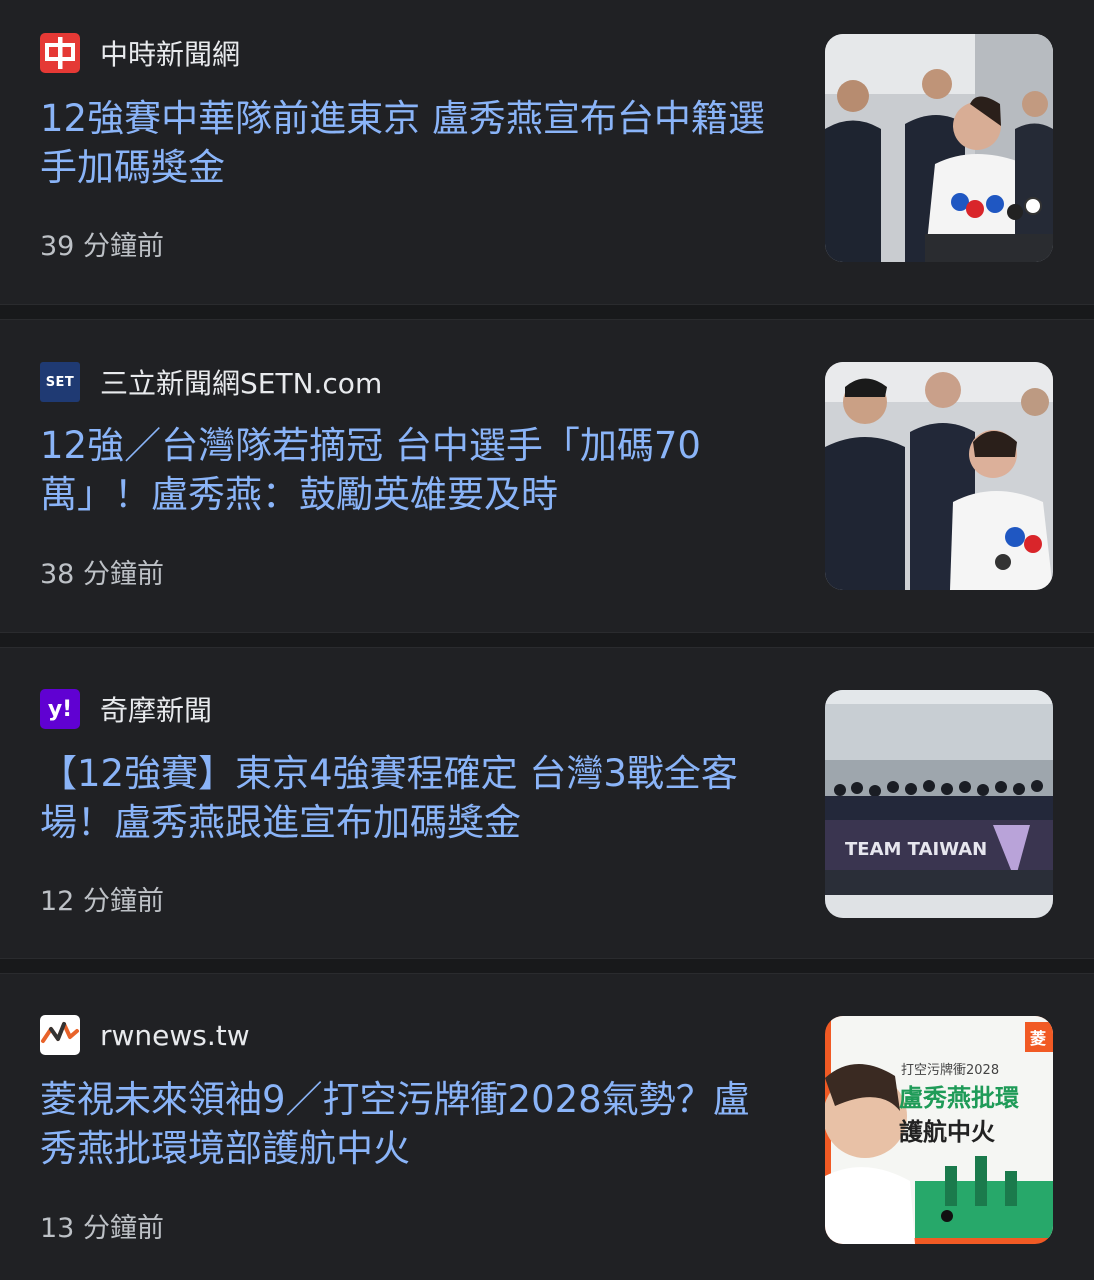  I want to click on source-name: rwnews.tw, so click(175, 1035).